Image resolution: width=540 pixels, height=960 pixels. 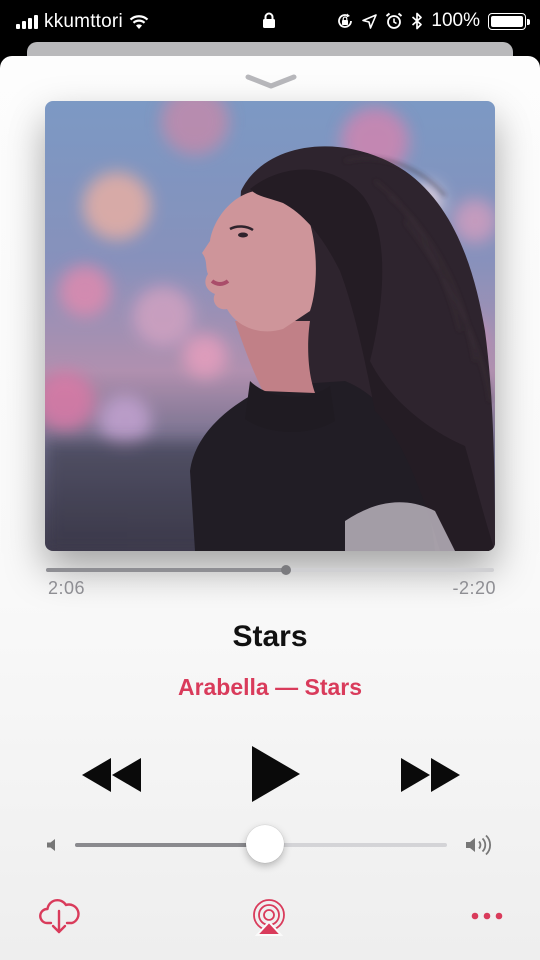 I want to click on volume-low-icon, so click(x=51, y=845).